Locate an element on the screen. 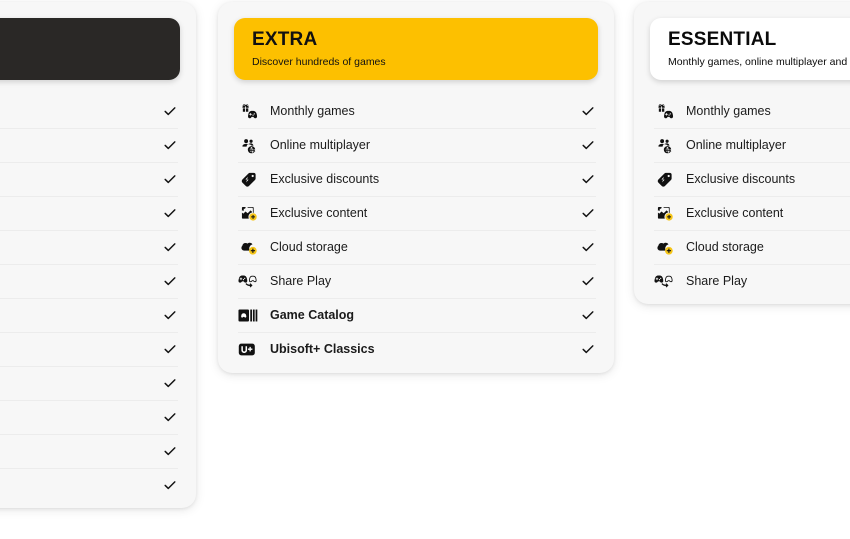 This screenshot has height=539, width=850. ubisoft-plus-icon is located at coordinates (250, 349).